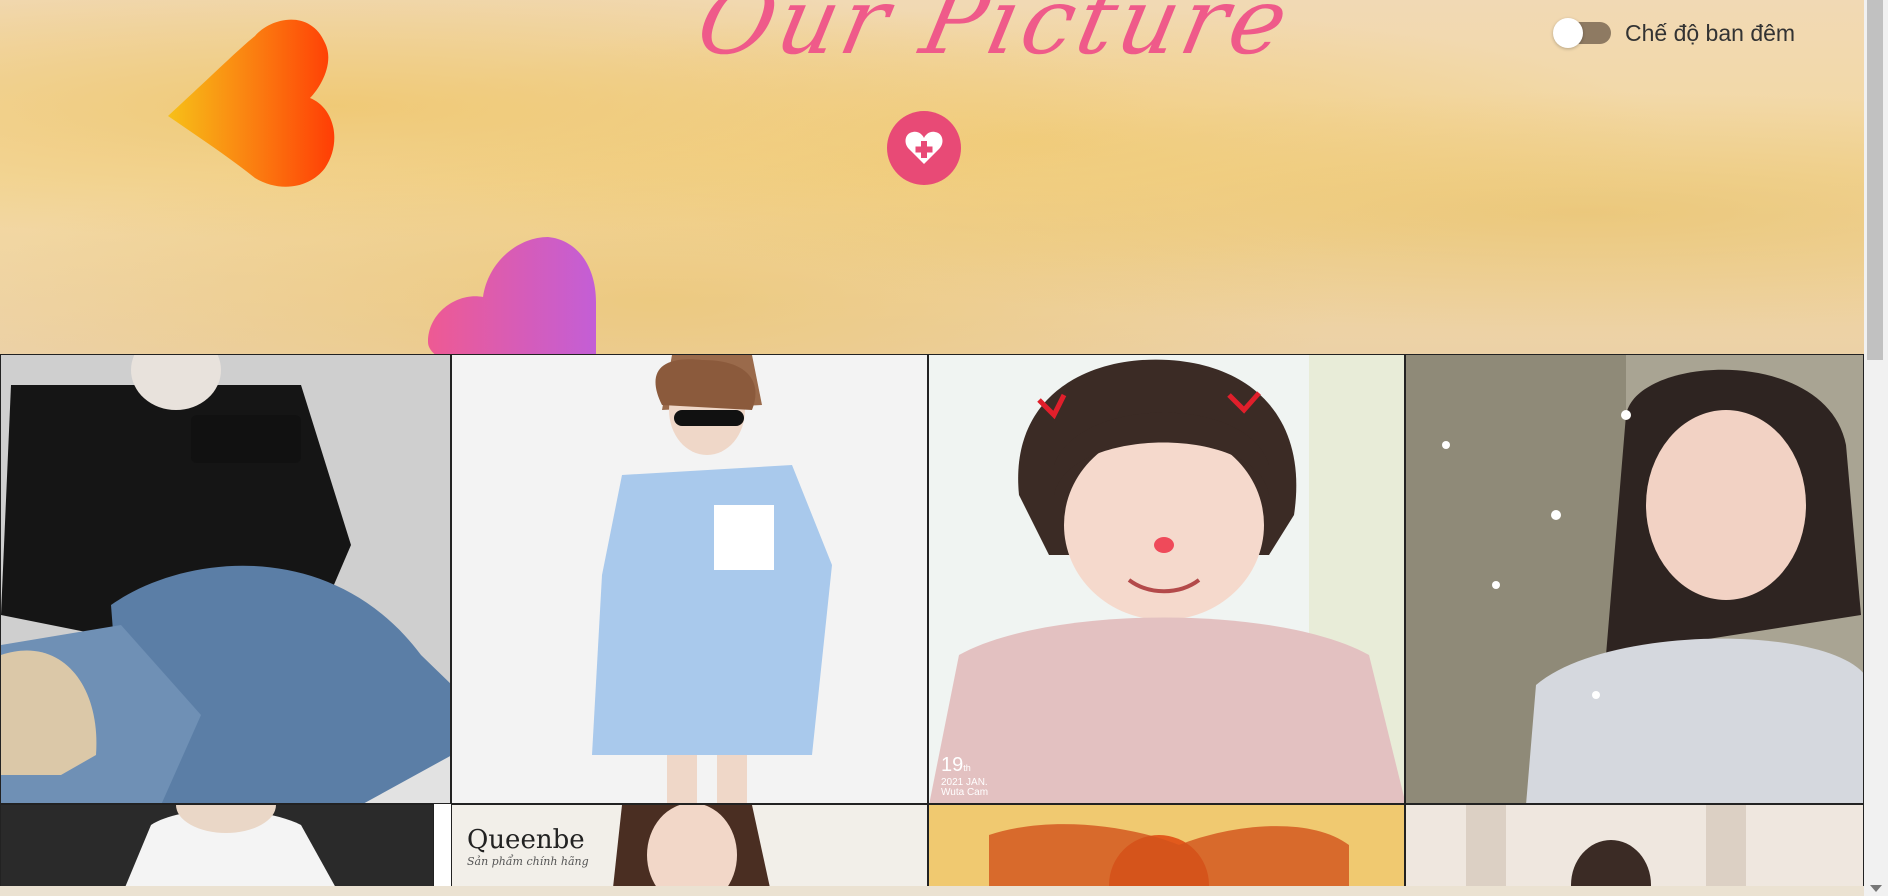  I want to click on photo-man-black-shirt-jeans, so click(225, 579).